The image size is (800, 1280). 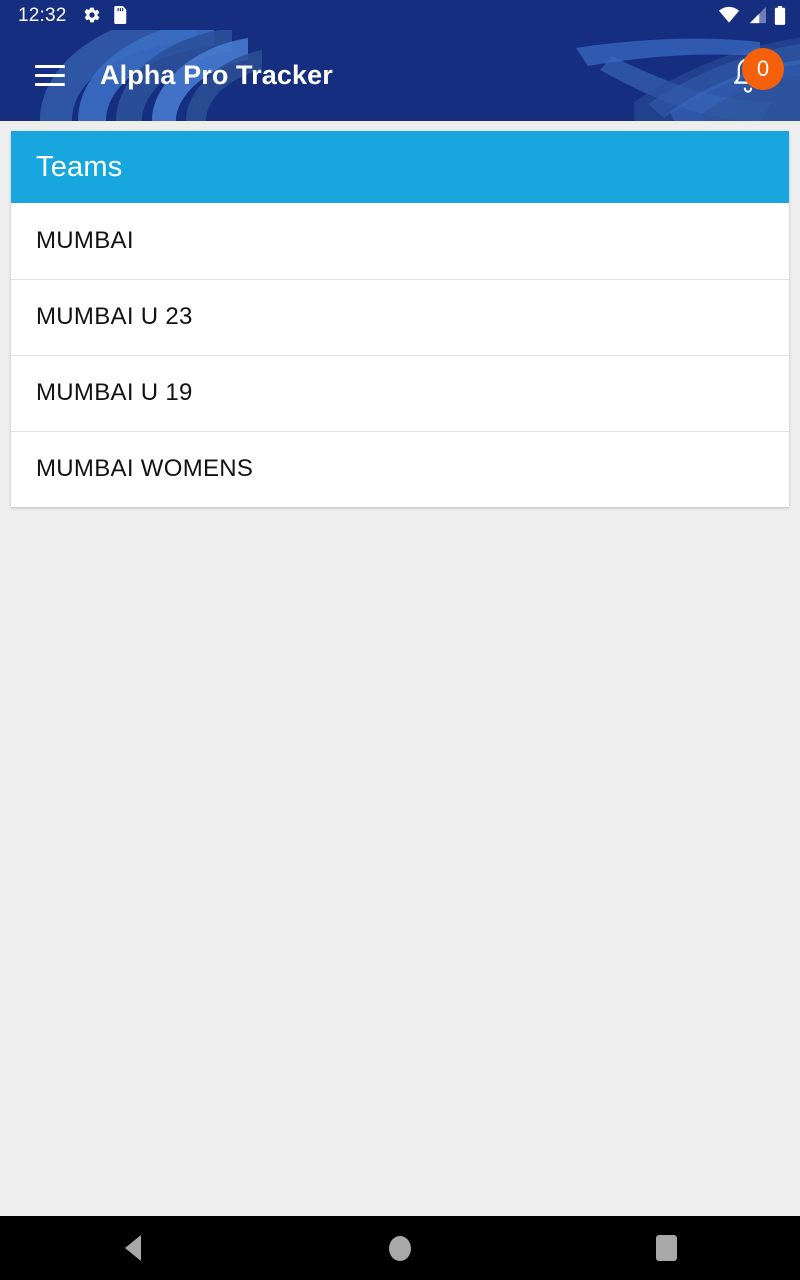 What do you see at coordinates (400, 241) in the screenshot?
I see `list-item: MUMBAI` at bounding box center [400, 241].